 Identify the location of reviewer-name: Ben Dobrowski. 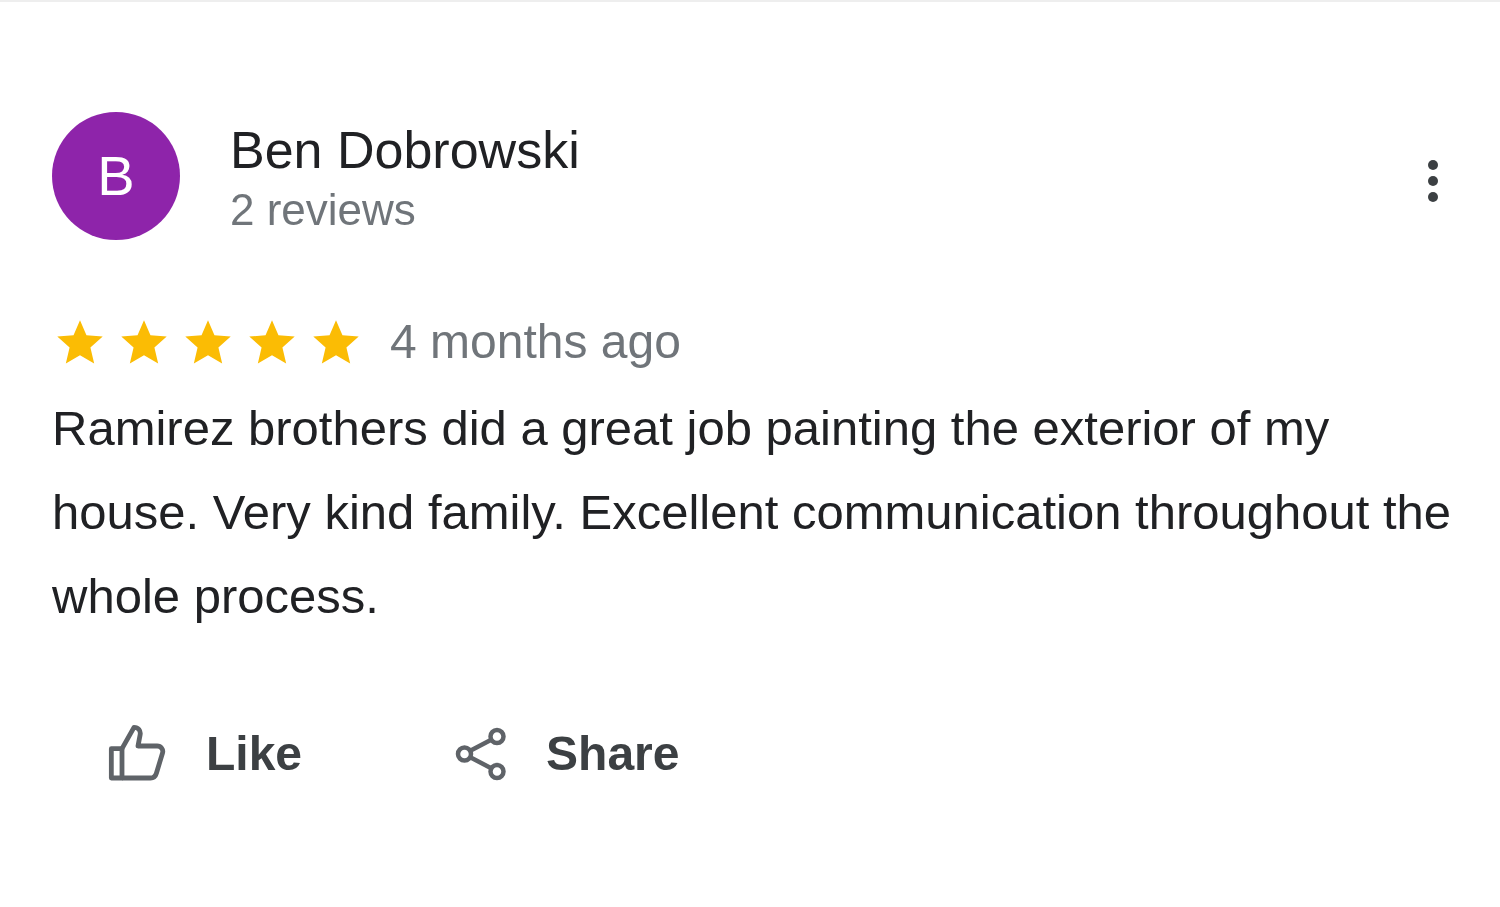
(405, 150).